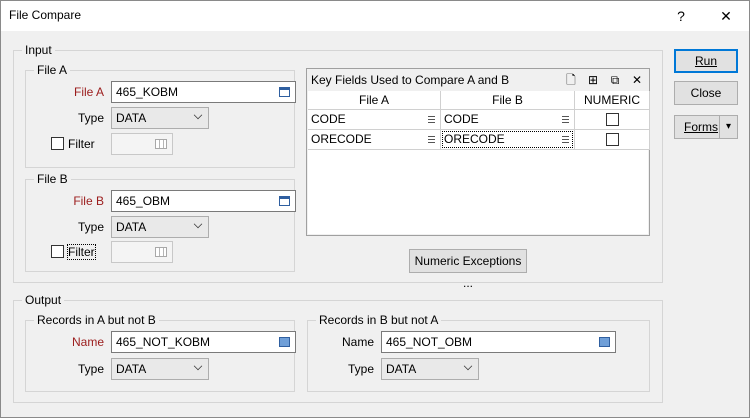  Describe the element at coordinates (593, 80) in the screenshot. I see `insert-row-icon: ⊞` at that location.